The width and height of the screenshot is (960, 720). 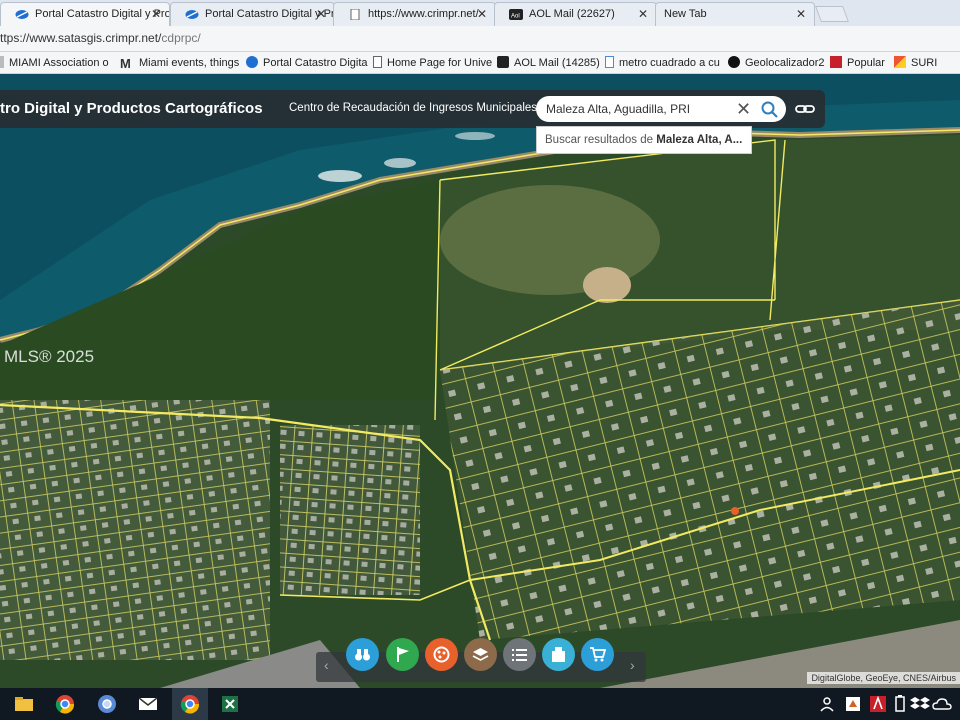 I want to click on location-marker-icon, so click(x=735, y=511).